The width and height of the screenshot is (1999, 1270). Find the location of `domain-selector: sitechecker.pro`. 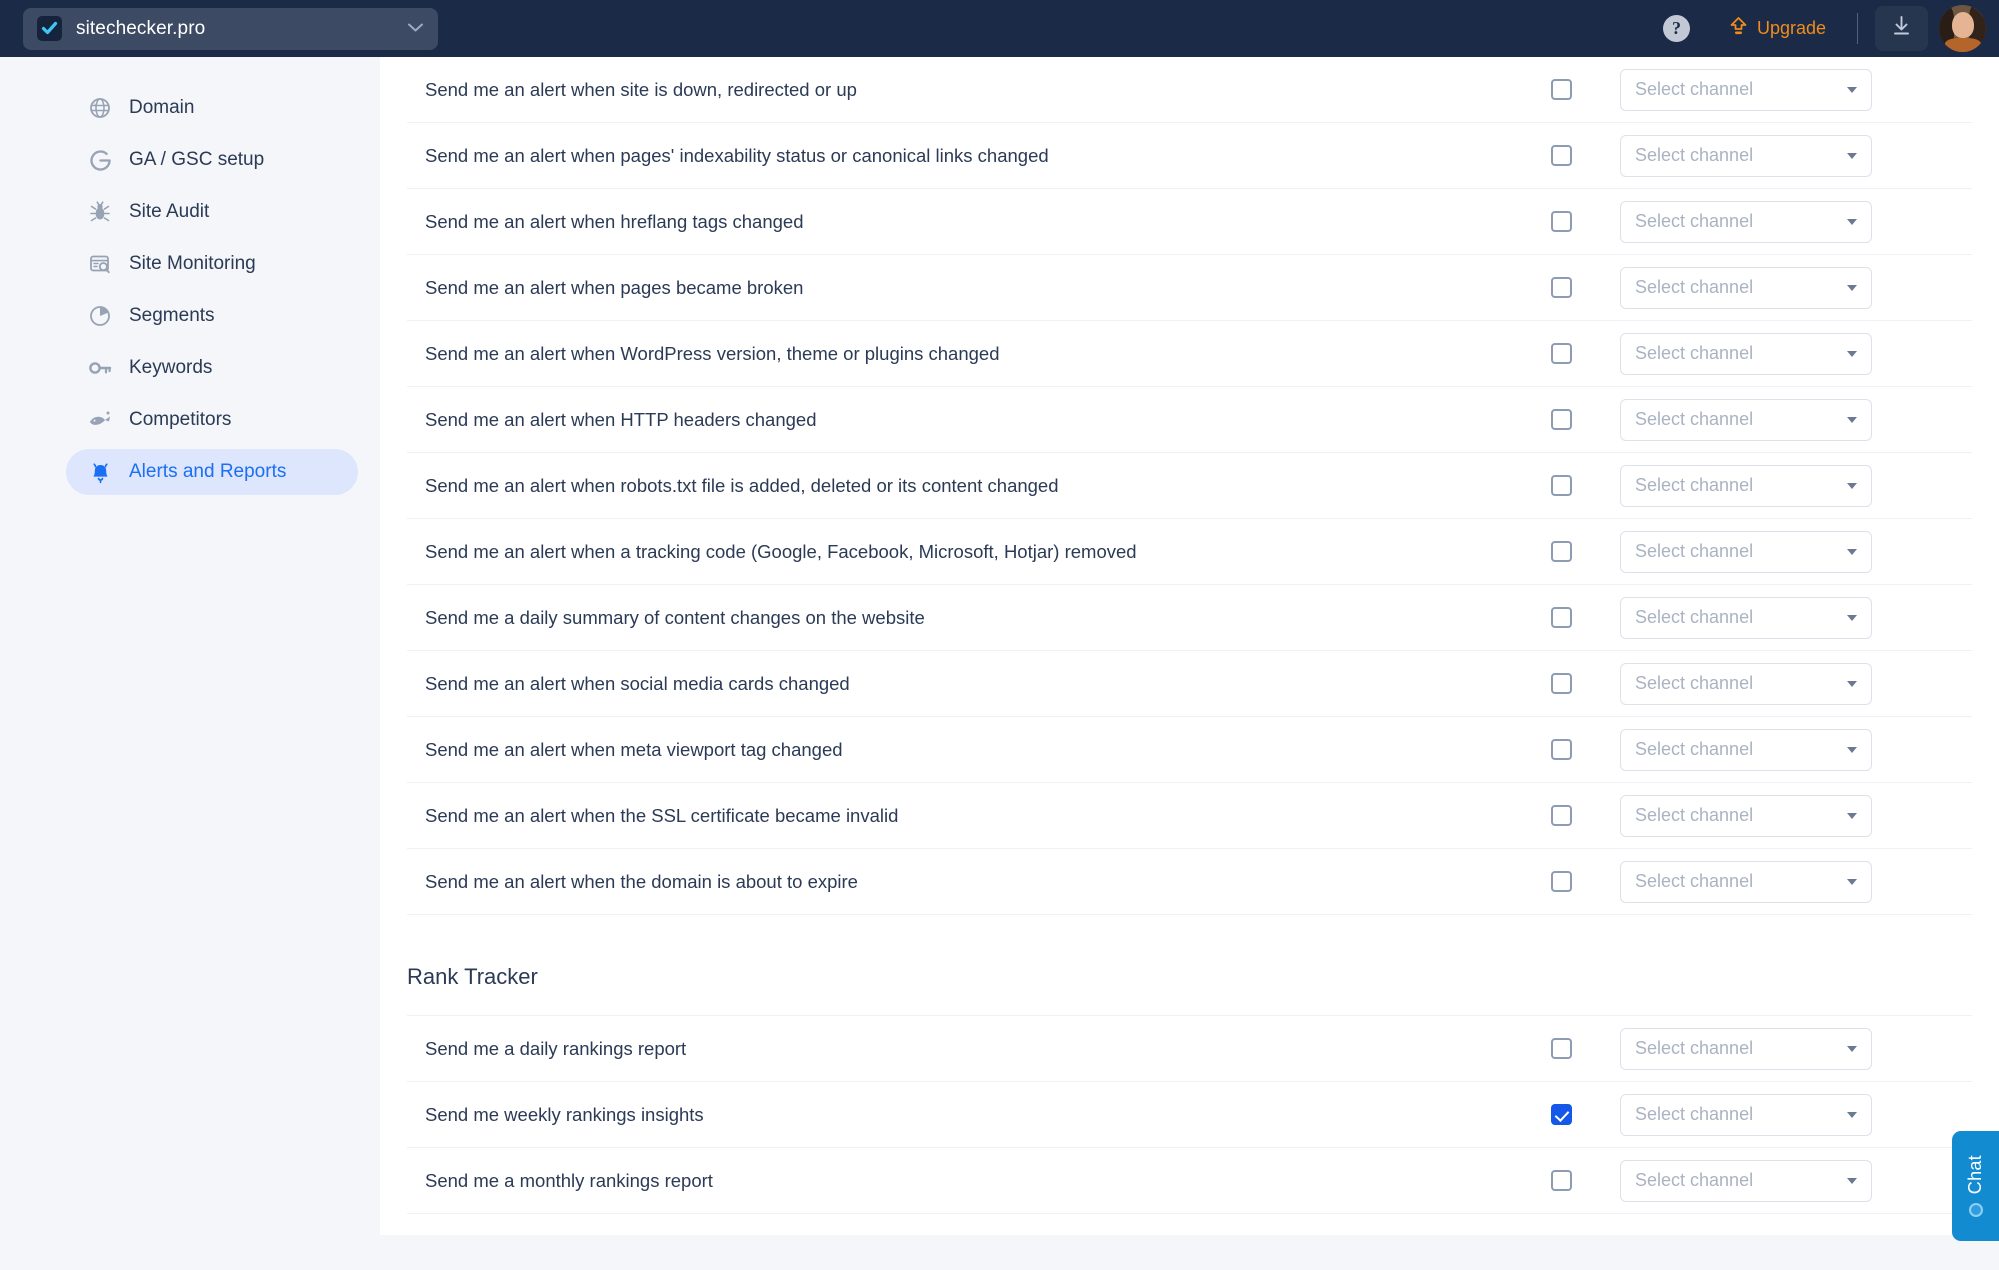

domain-selector: sitechecker.pro is located at coordinates (230, 28).